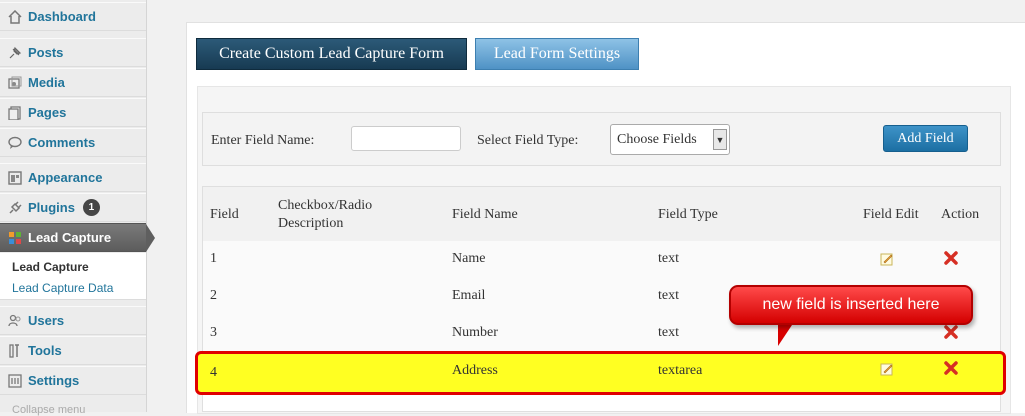  I want to click on sidebar-item-tools: Tools, so click(73, 350).